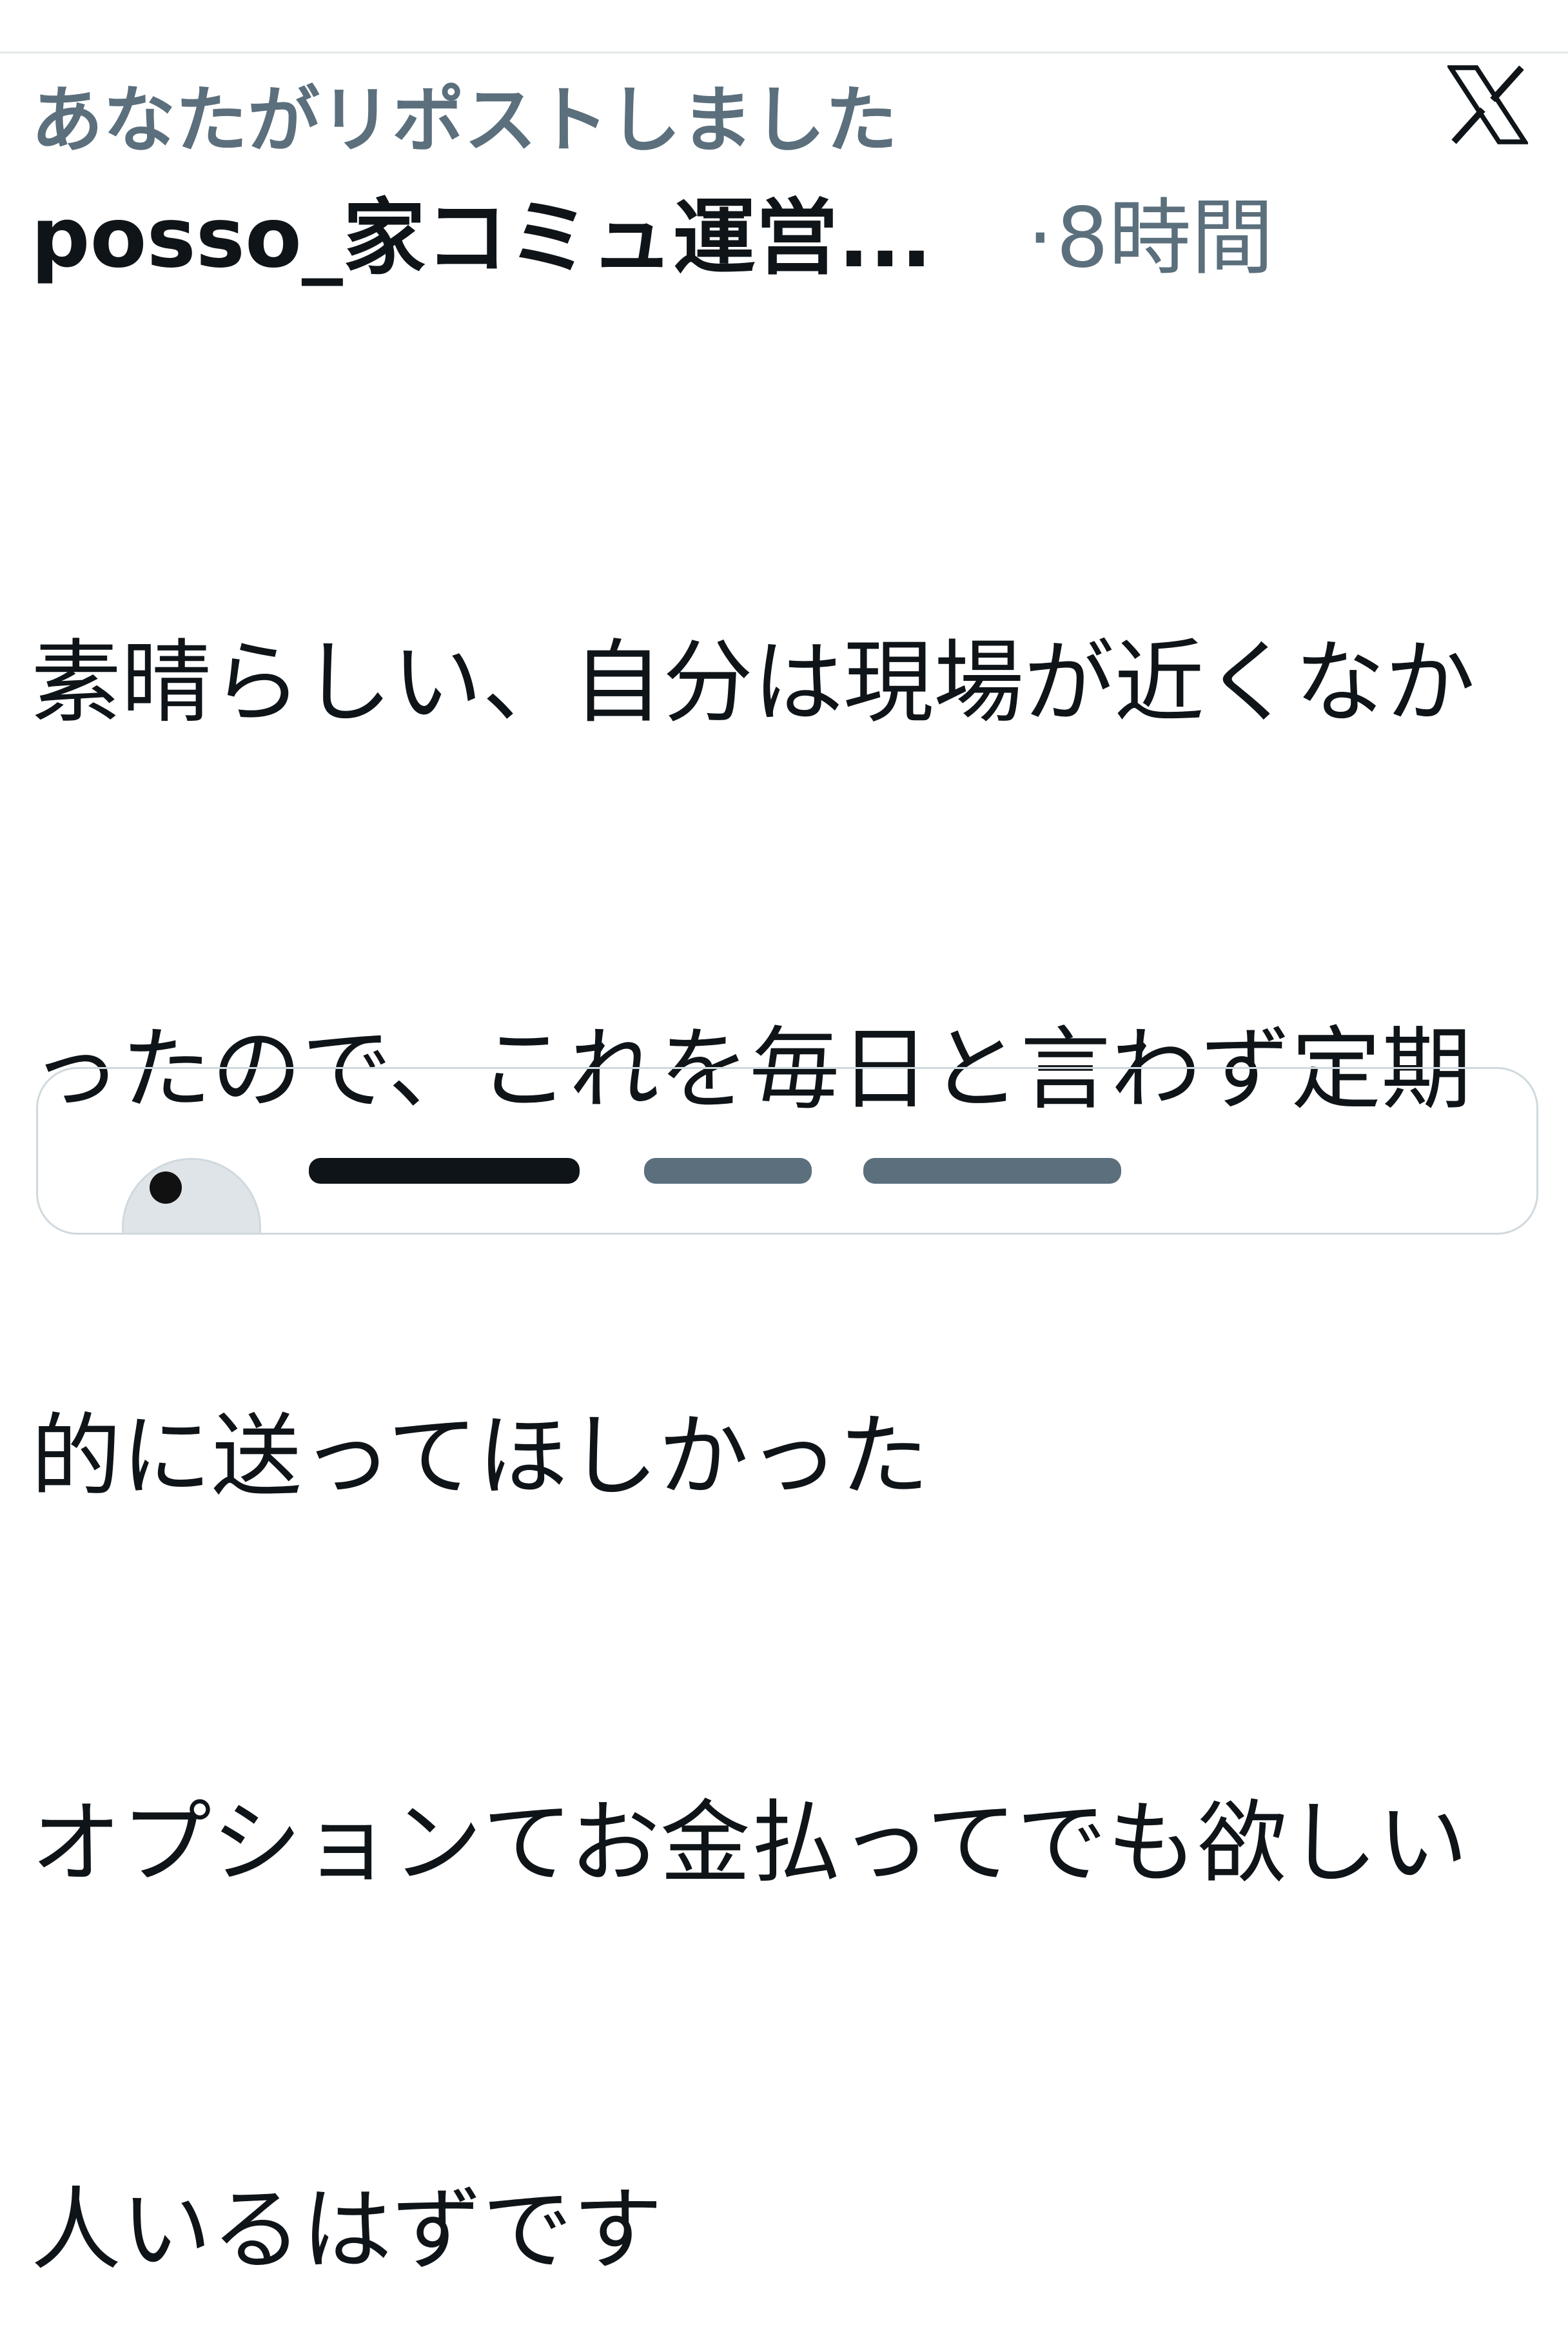 The width and height of the screenshot is (1568, 2352). Describe the element at coordinates (464, 120) in the screenshot. I see `repost-context-label: あなたがリポストしました` at that location.